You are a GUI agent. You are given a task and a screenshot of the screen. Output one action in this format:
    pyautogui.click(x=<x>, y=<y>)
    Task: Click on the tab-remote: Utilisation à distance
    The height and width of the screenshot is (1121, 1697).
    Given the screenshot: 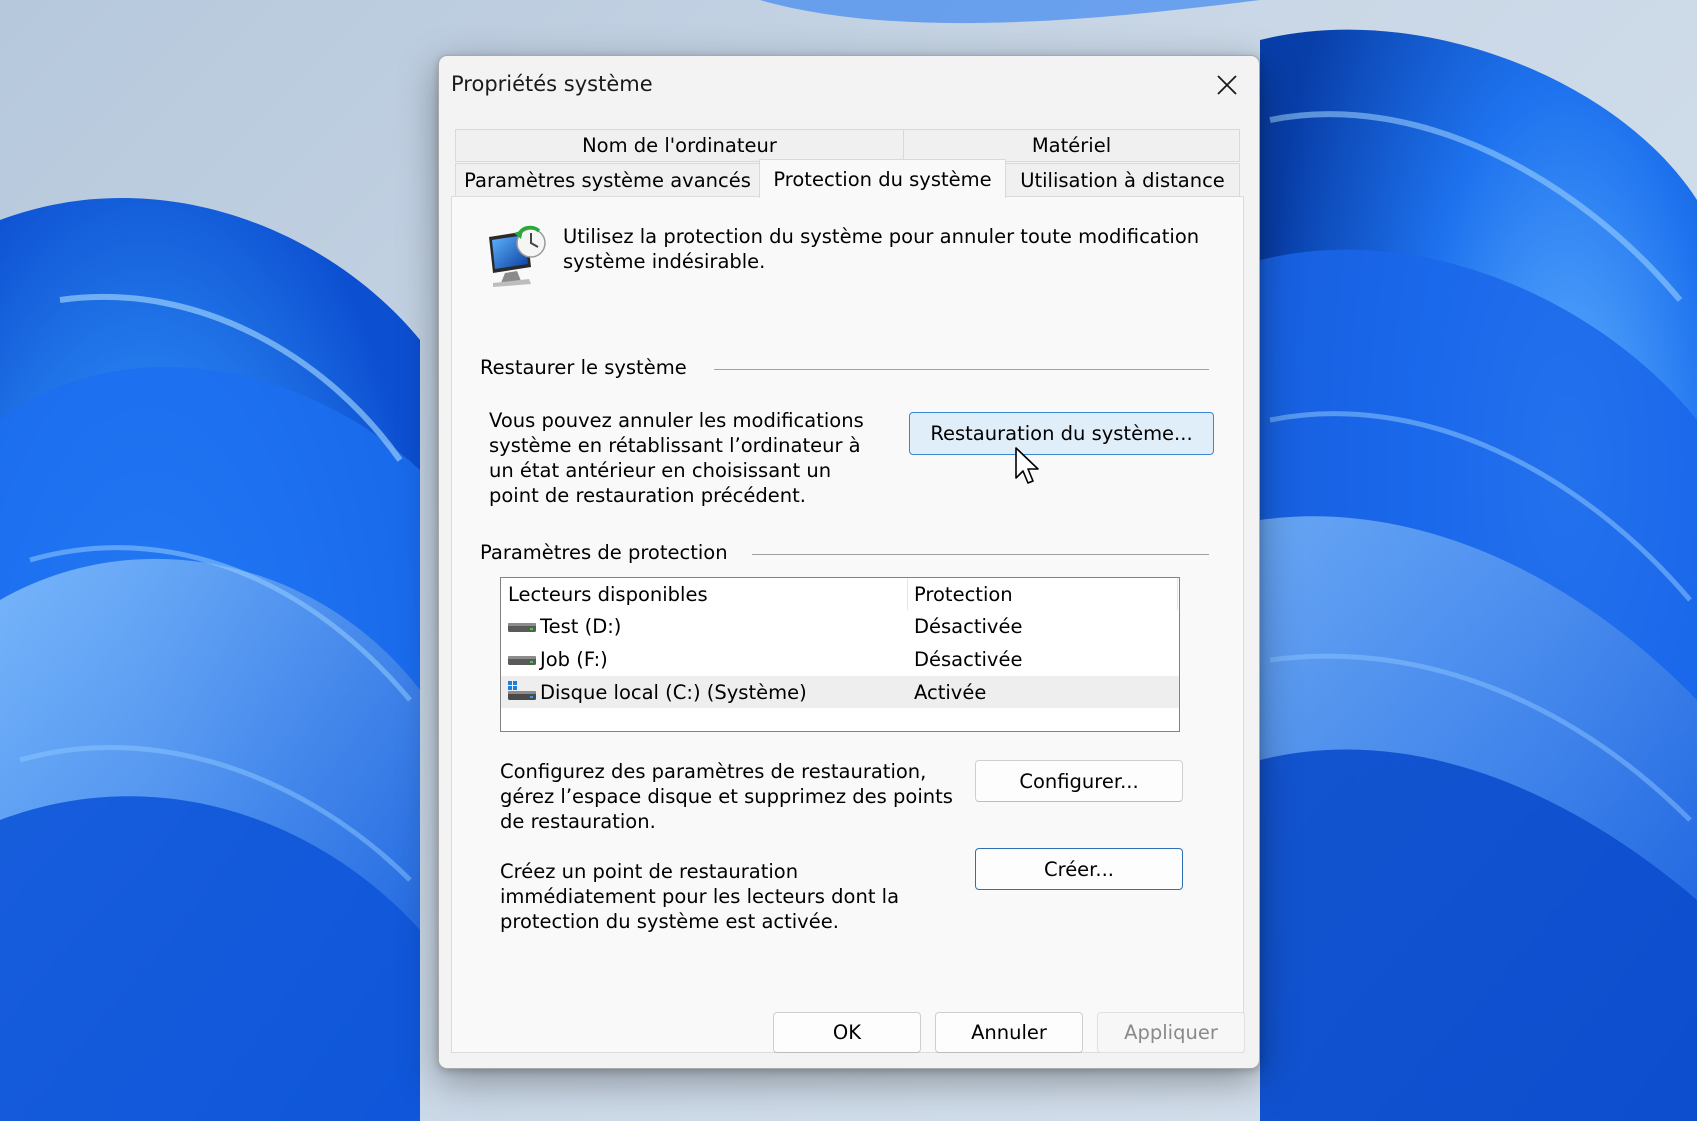 What is the action you would take?
    pyautogui.click(x=1122, y=180)
    